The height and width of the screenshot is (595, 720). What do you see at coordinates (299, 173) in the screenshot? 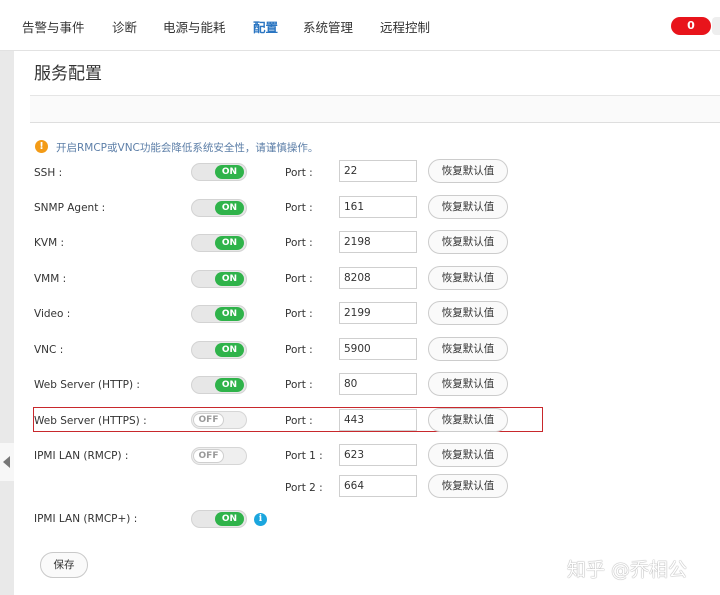
I see `ssh-port-label: Port :` at bounding box center [299, 173].